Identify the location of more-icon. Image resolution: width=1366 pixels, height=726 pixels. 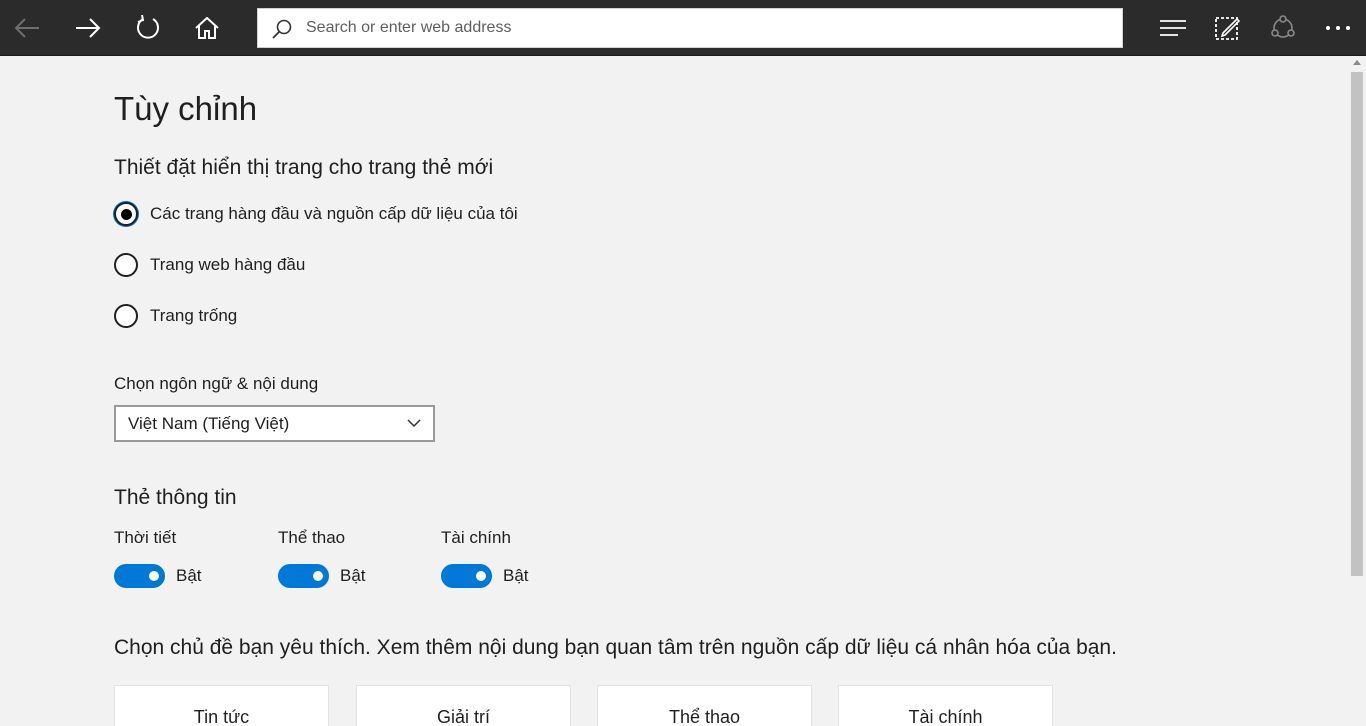
(1338, 28).